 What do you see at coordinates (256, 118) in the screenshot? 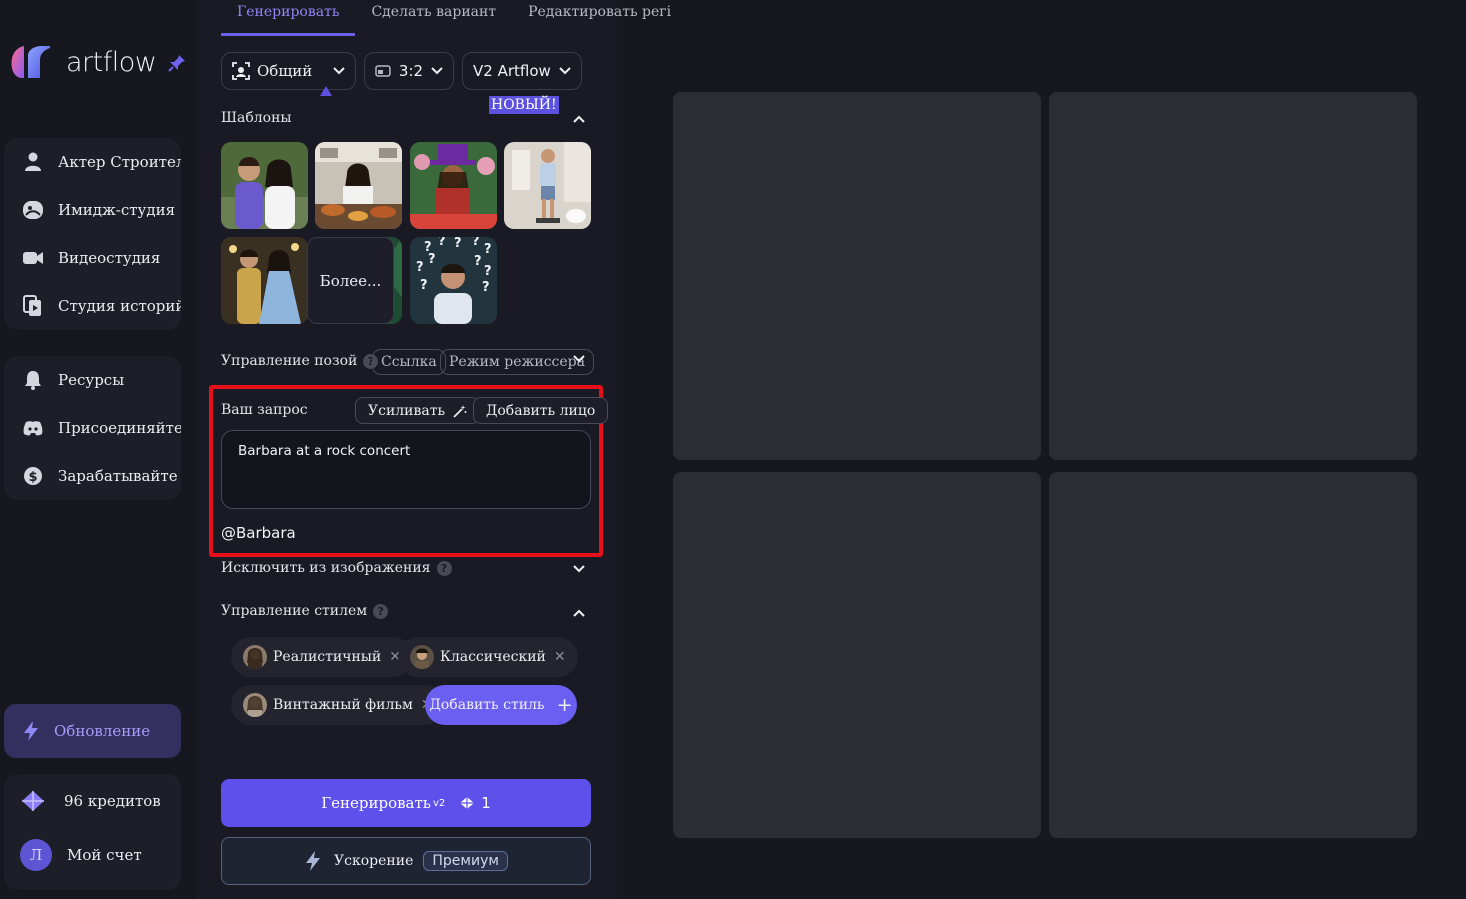
I see `templates-title: Шаблоны` at bounding box center [256, 118].